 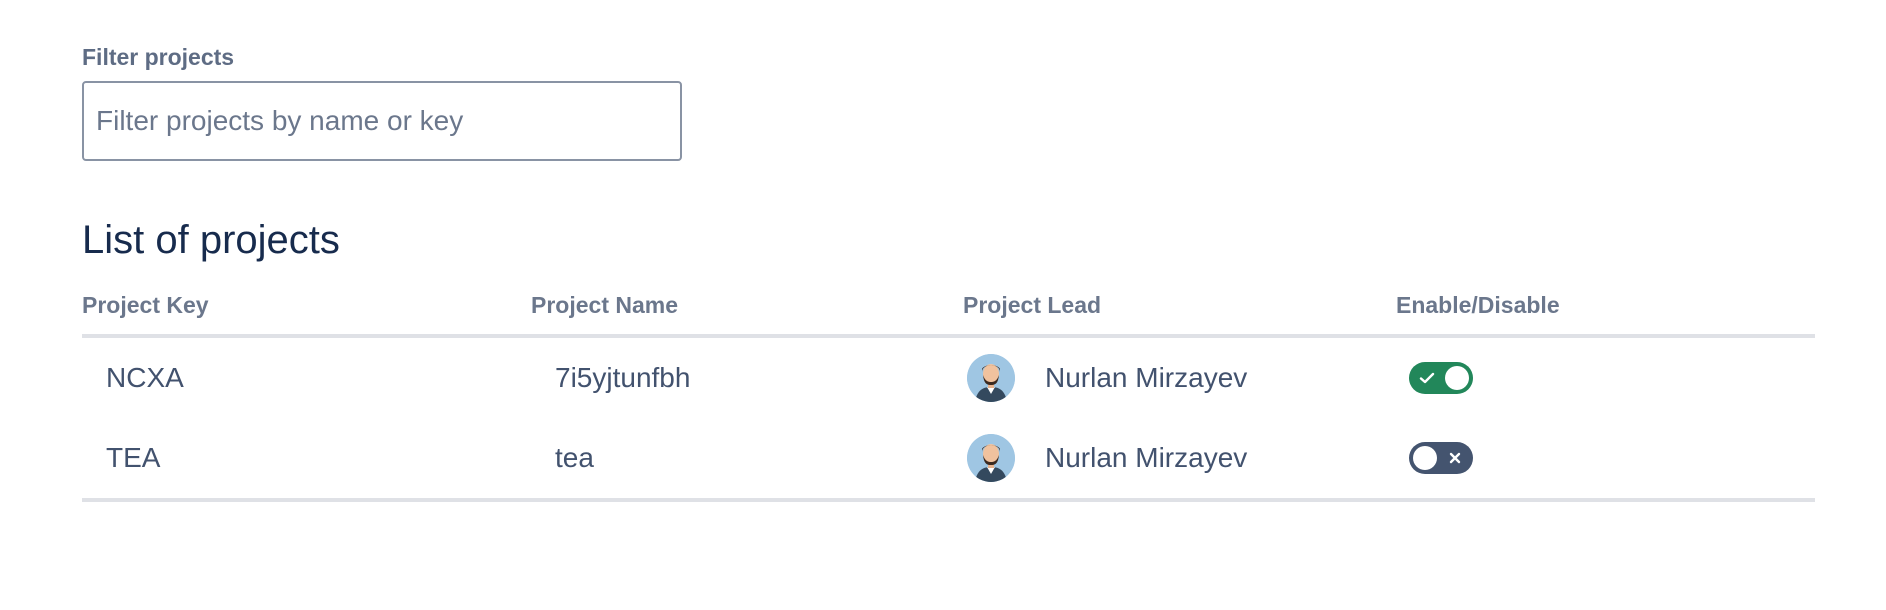 I want to click on column-header-project-key: Project Key, so click(x=145, y=305).